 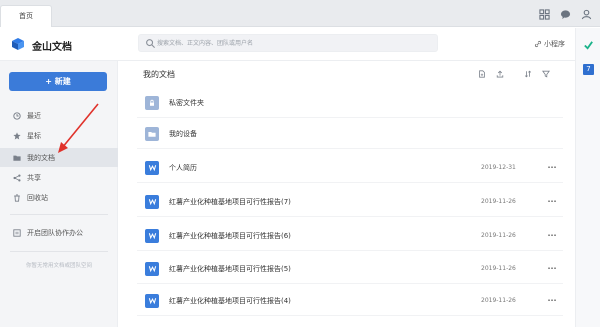 What do you see at coordinates (350, 301) in the screenshot?
I see `list-item-doc: 红薯产业化种植基地项目可行性报告(4) 2019-11-26 ···` at bounding box center [350, 301].